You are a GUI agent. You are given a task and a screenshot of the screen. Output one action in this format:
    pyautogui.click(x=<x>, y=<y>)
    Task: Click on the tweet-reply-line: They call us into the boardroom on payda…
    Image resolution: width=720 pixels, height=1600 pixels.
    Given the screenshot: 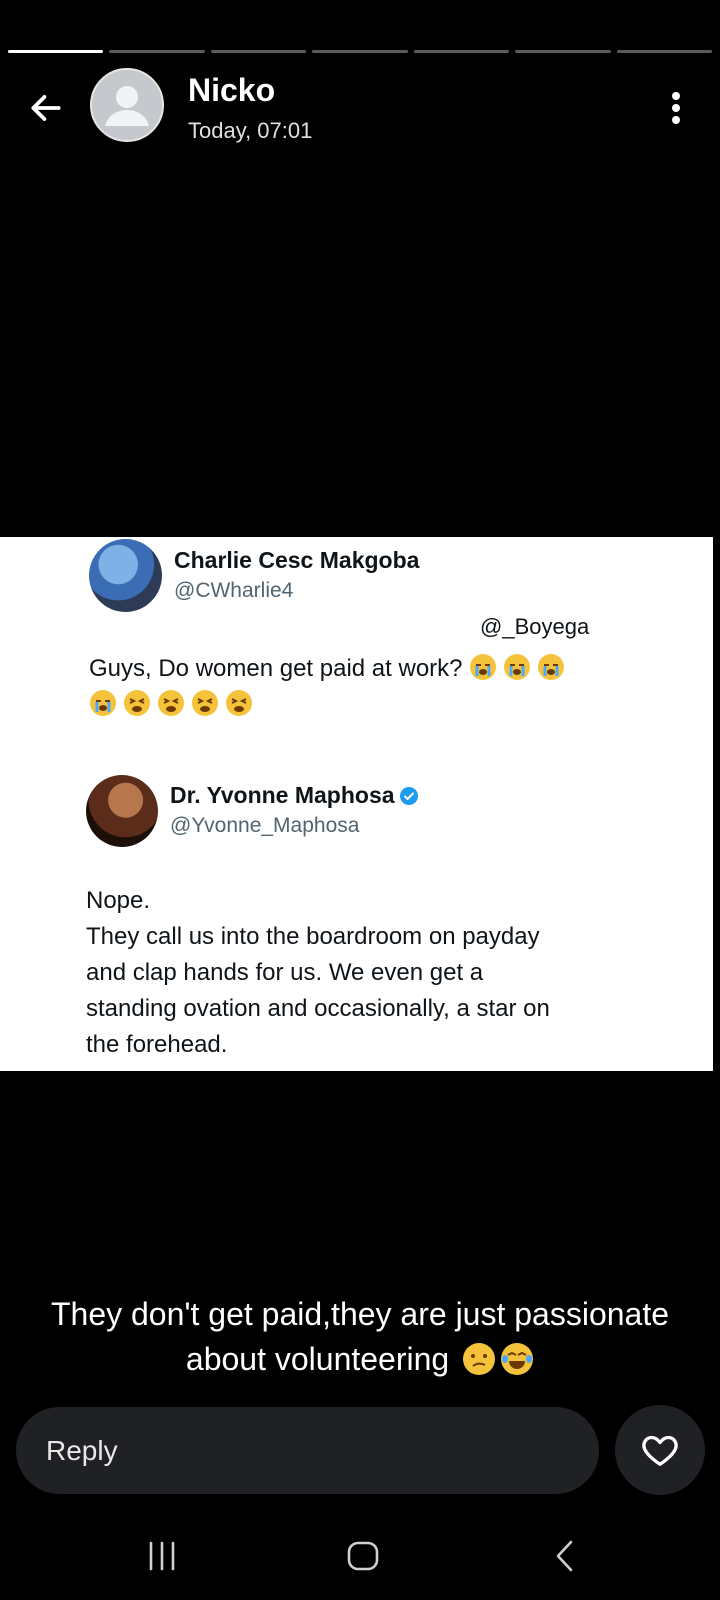 What is the action you would take?
    pyautogui.click(x=313, y=936)
    